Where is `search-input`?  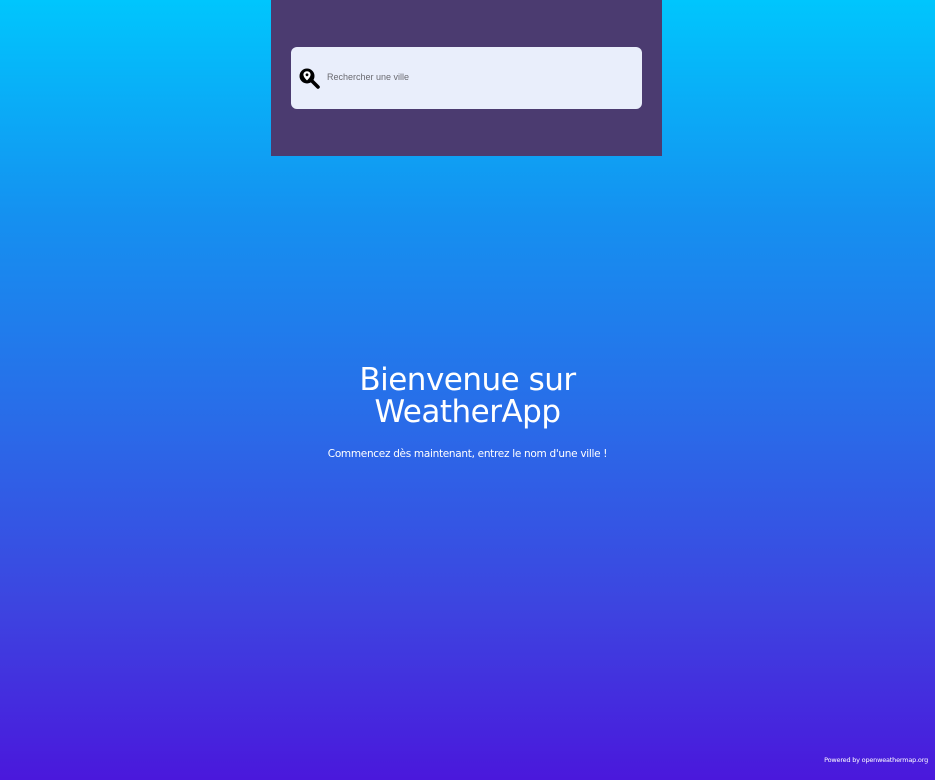 search-input is located at coordinates (477, 77).